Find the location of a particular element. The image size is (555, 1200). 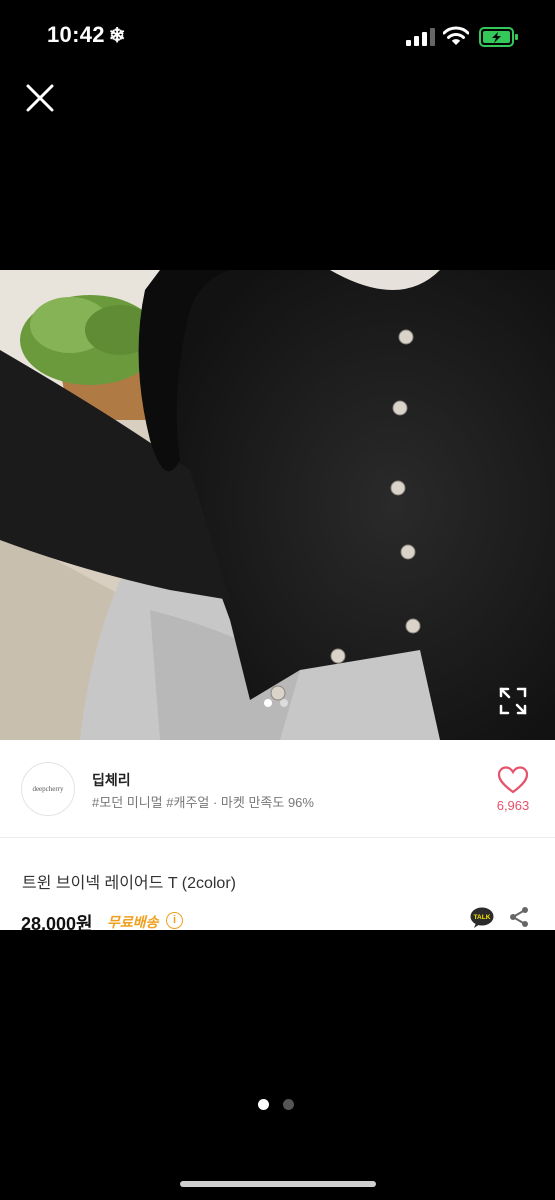

expand-icon is located at coordinates (513, 701).